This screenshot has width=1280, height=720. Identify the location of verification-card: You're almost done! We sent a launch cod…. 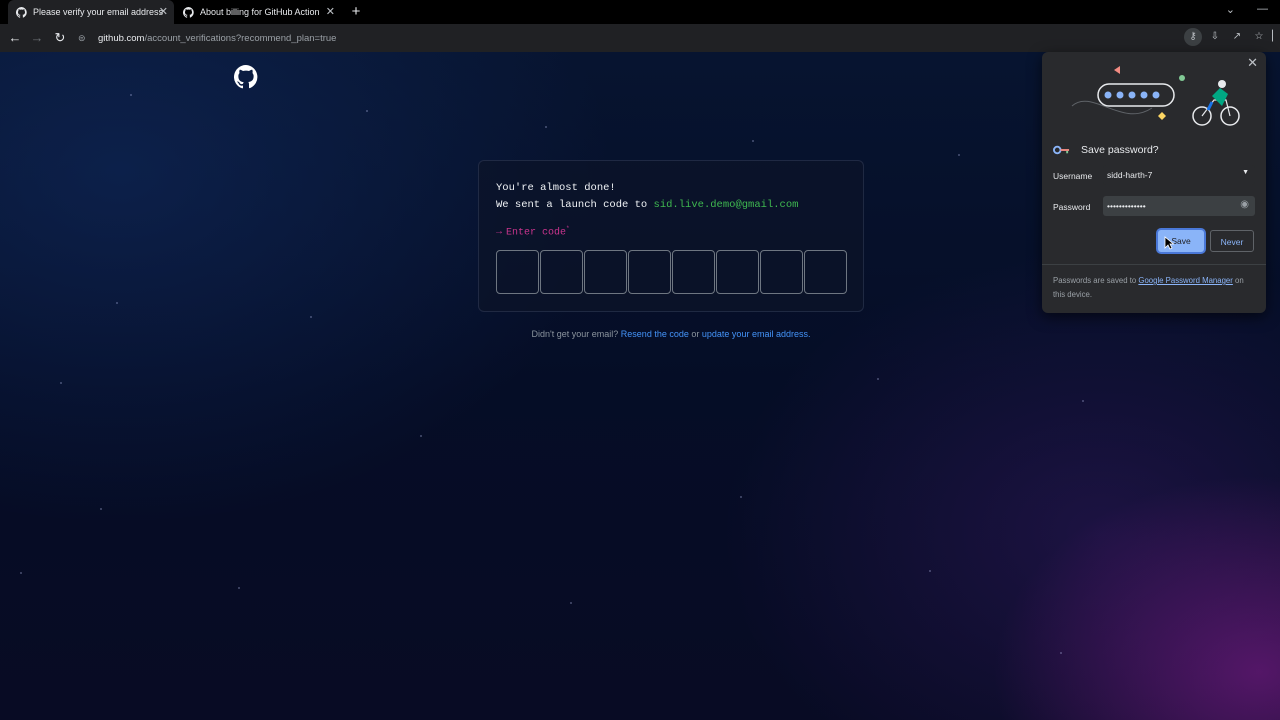
(671, 236).